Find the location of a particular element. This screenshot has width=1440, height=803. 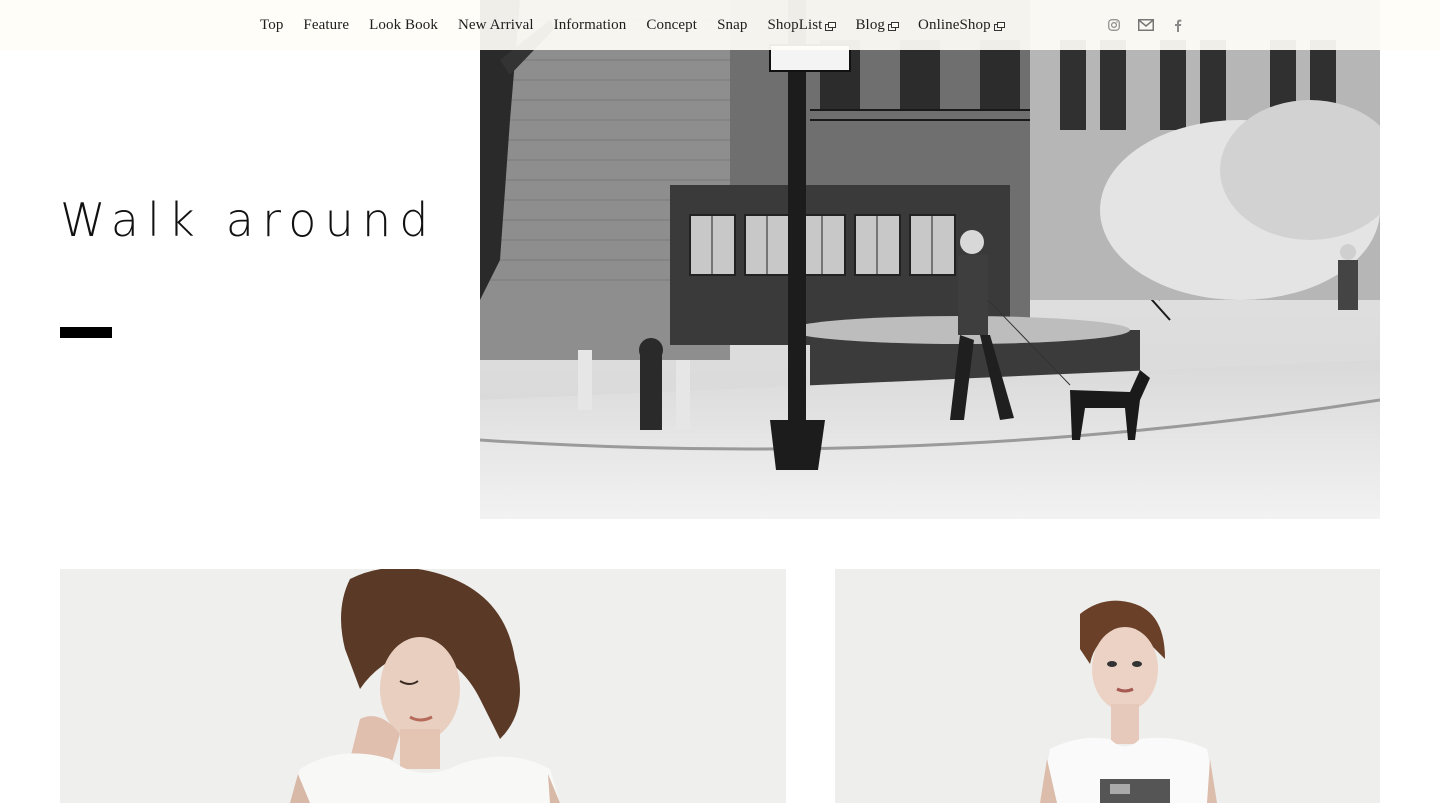

mail-icon is located at coordinates (1146, 25).